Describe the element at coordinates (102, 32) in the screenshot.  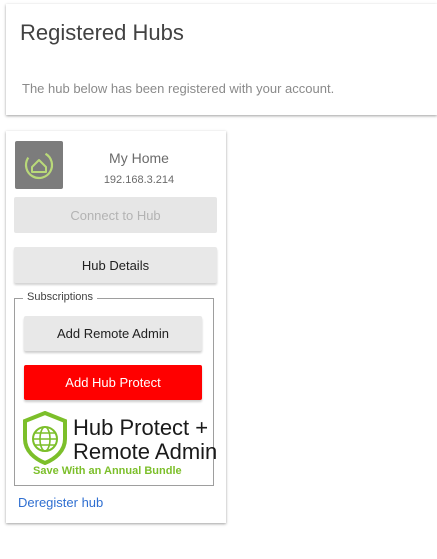
I see `page-title: Registered Hubs` at that location.